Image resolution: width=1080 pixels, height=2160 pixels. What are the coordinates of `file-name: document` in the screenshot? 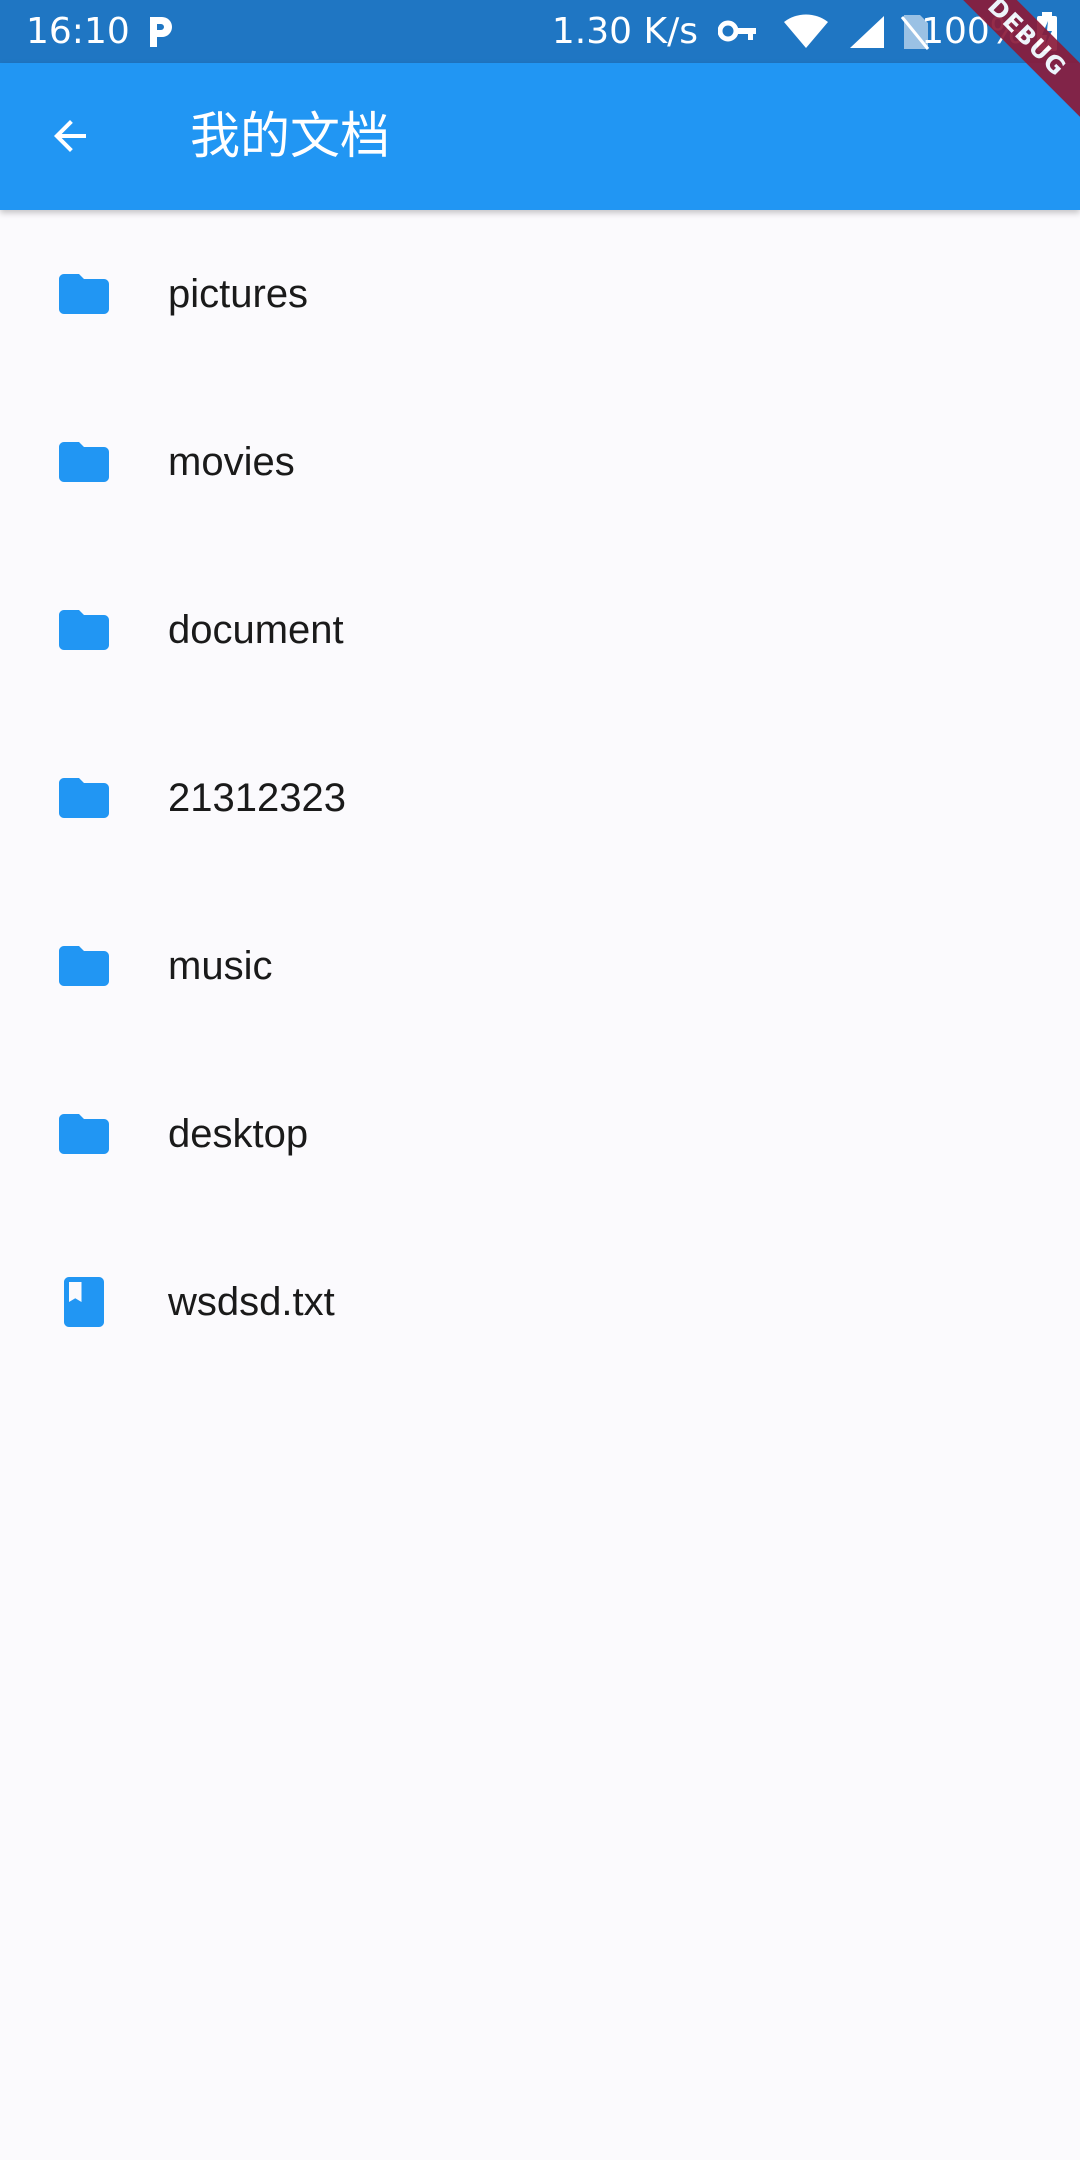 It's located at (256, 630).